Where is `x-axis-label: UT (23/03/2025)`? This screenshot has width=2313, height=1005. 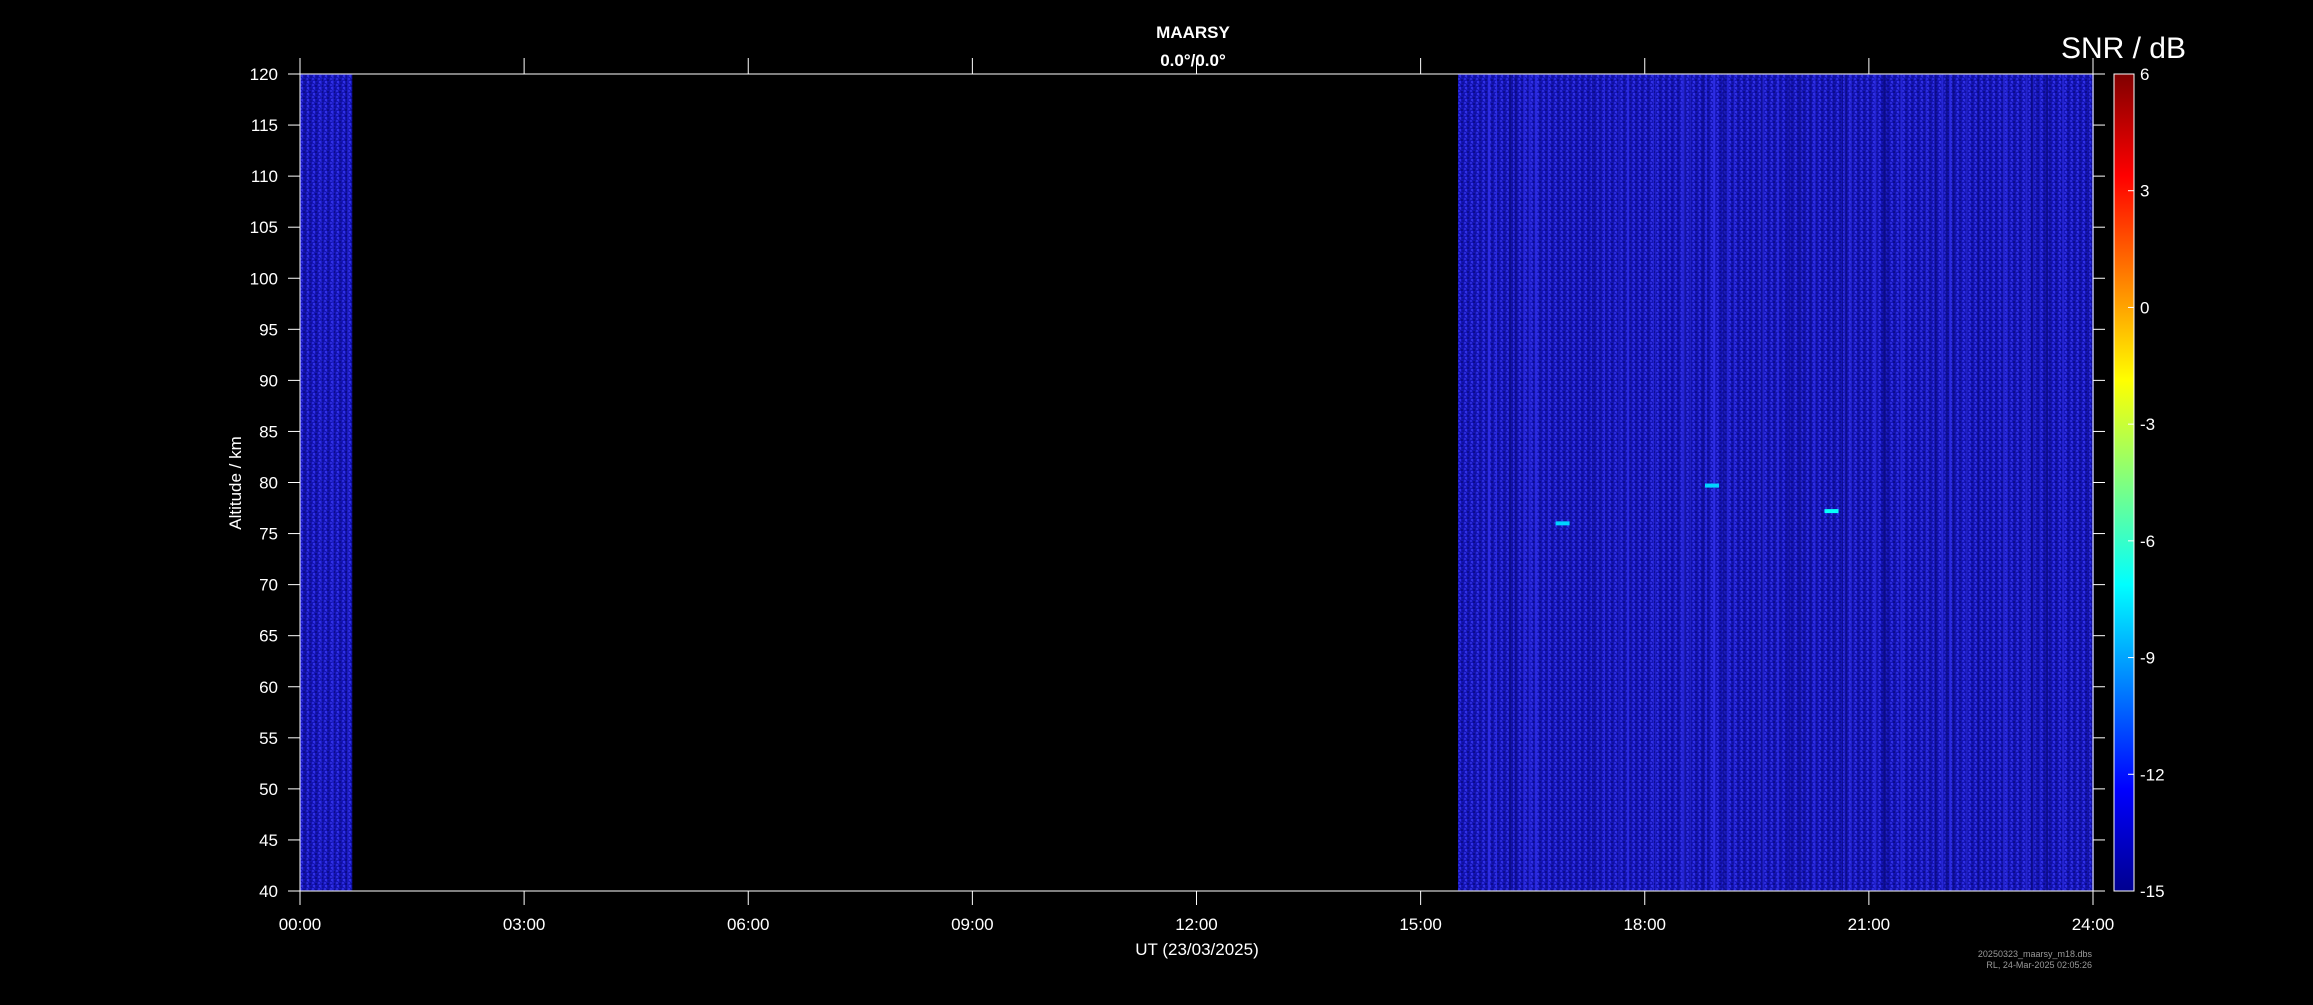 x-axis-label: UT (23/03/2025) is located at coordinates (1196, 949).